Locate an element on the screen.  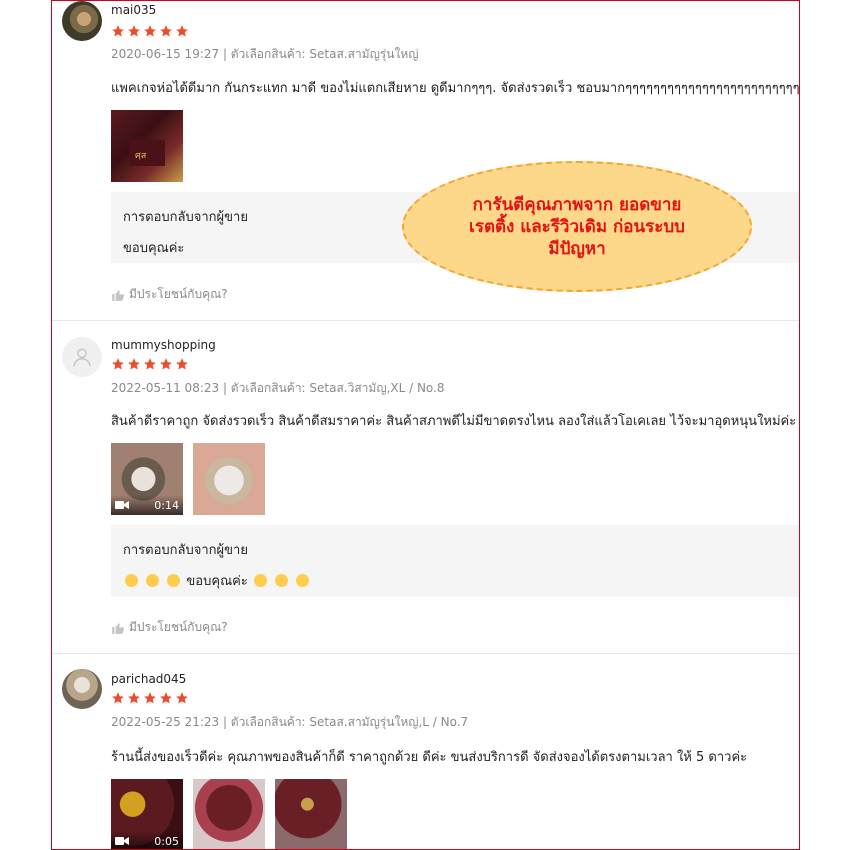
seller-reply: การตอบกลับจากผู้ขาย ขอบคุณค่ะ is located at coordinates (455, 561).